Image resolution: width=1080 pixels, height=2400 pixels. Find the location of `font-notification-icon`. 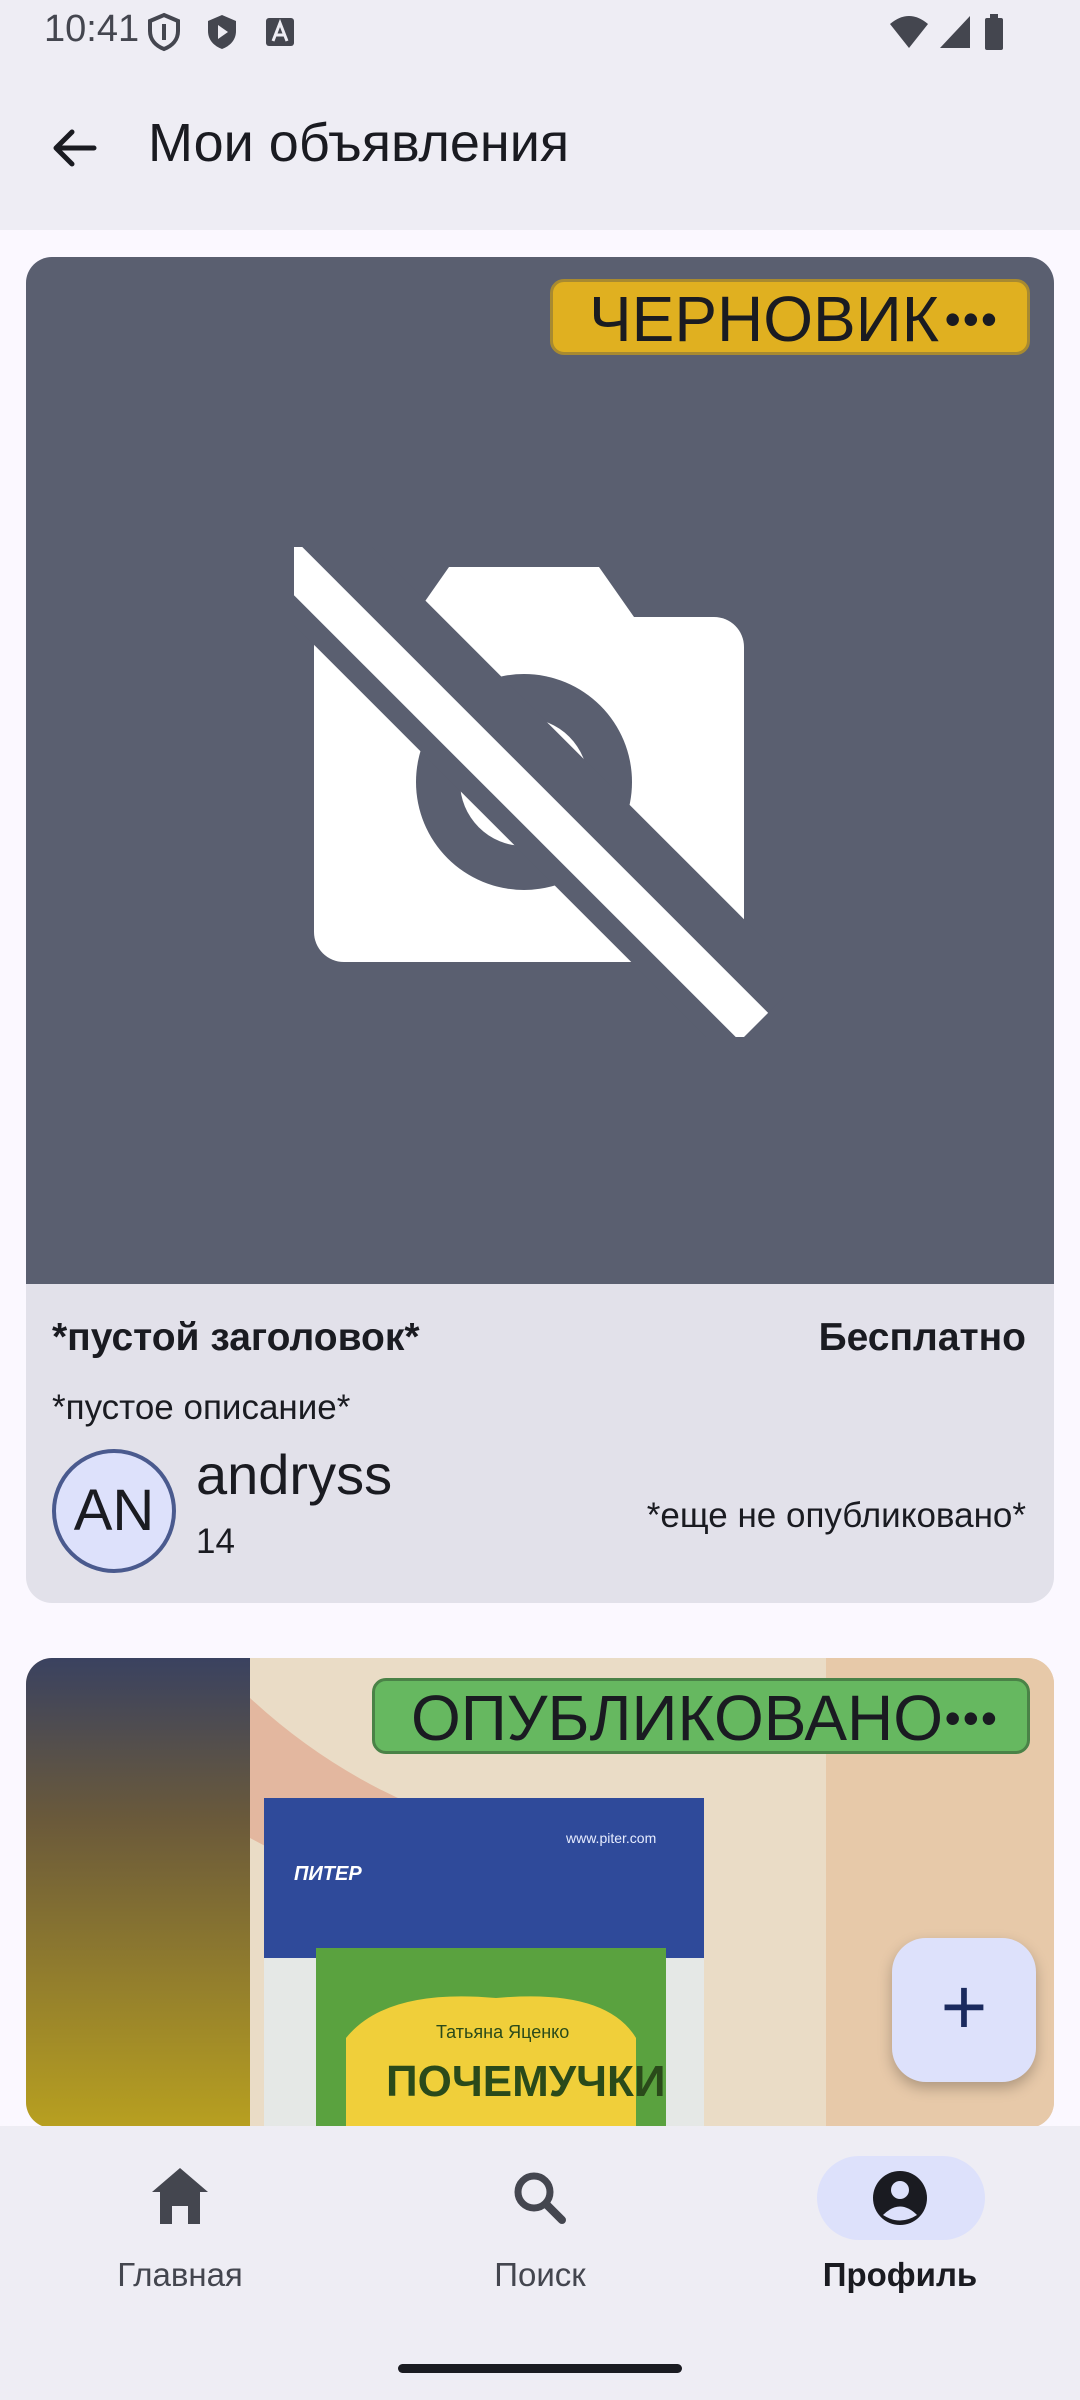

font-notification-icon is located at coordinates (280, 32).